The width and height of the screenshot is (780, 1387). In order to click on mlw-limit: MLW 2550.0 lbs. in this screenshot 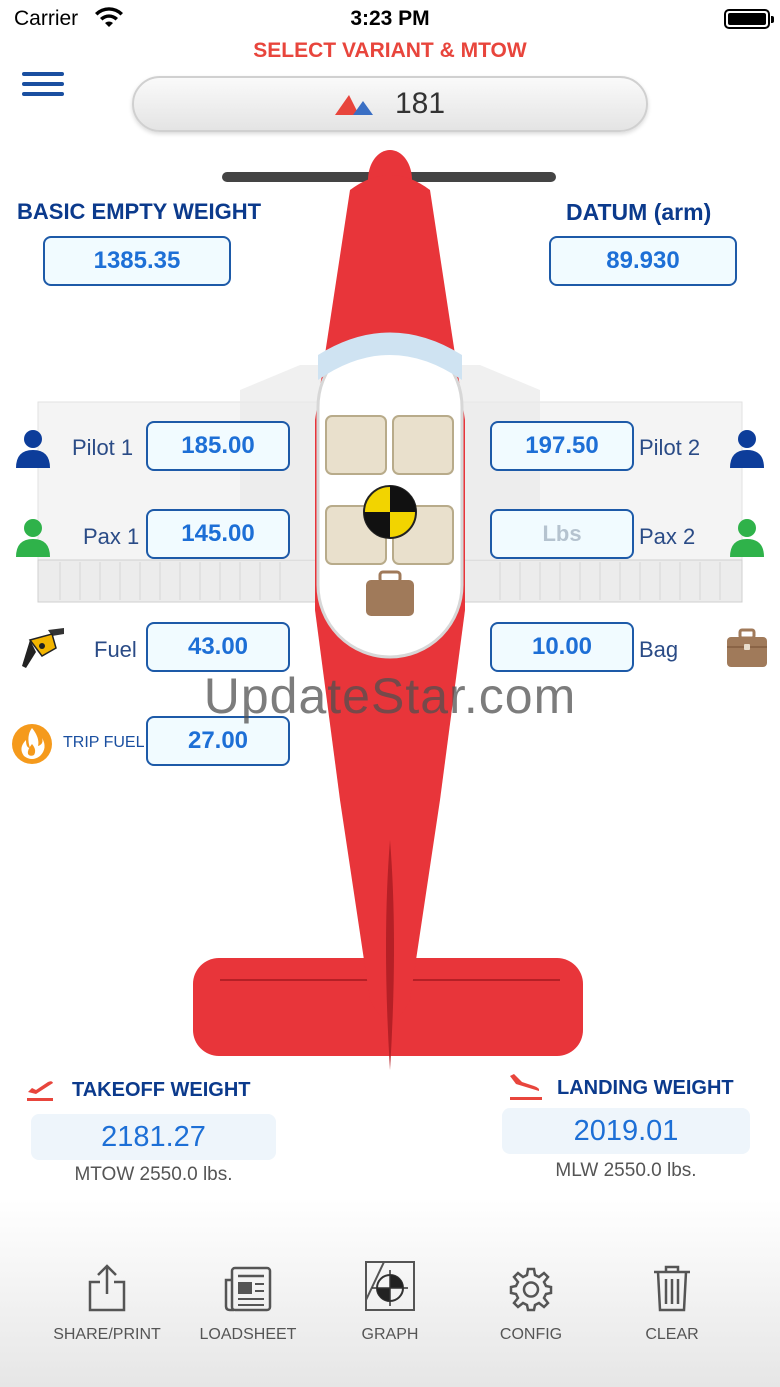, I will do `click(626, 1170)`.